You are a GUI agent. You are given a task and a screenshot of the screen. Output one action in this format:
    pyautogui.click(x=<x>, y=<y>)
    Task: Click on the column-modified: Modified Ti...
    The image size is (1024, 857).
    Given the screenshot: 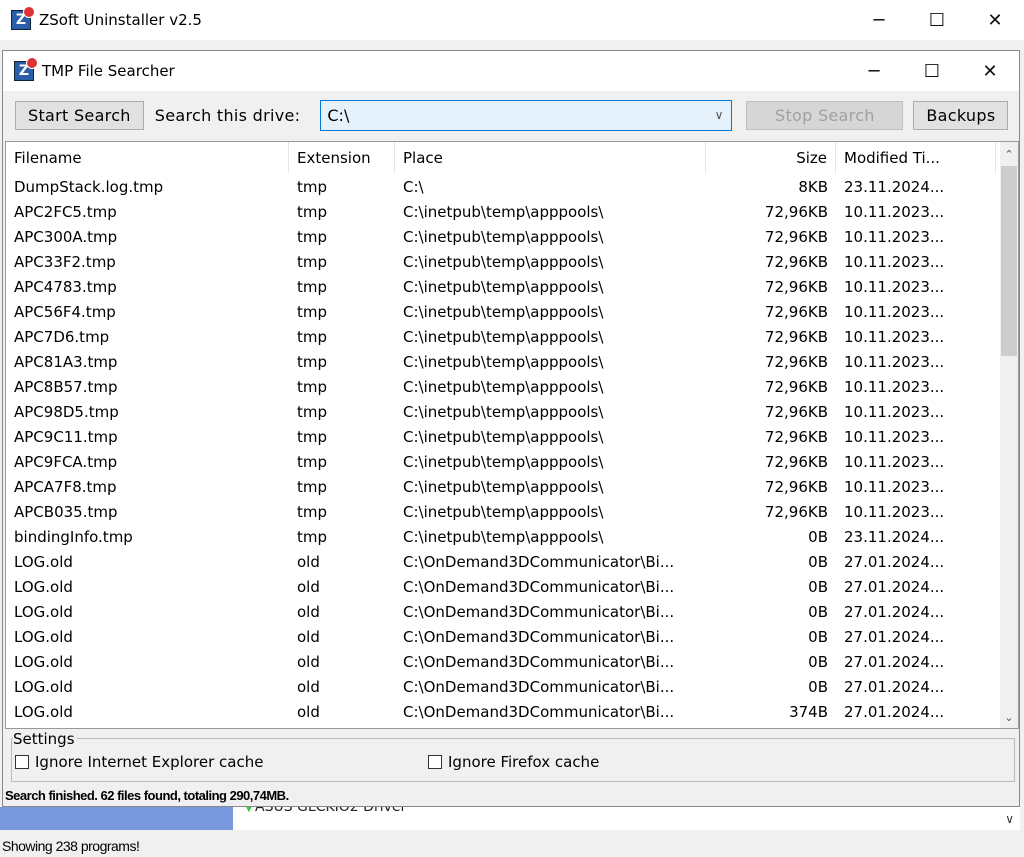 What is the action you would take?
    pyautogui.click(x=916, y=157)
    